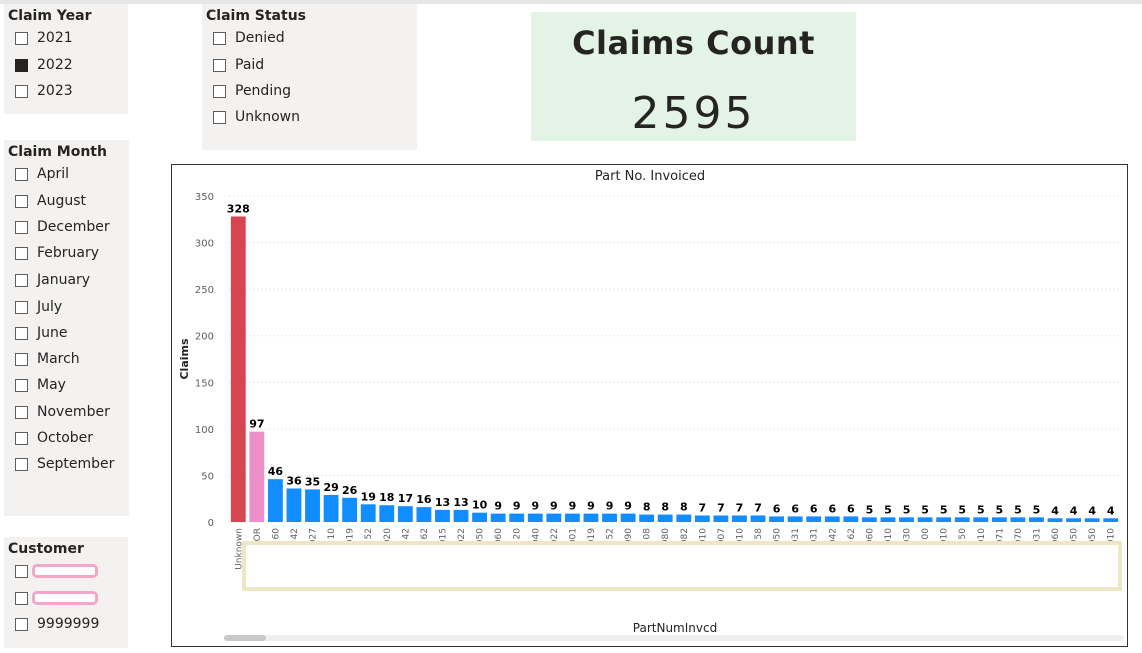 Image resolution: width=1142 pixels, height=653 pixels. Describe the element at coordinates (424, 499) in the screenshot. I see `data-label: 16` at that location.